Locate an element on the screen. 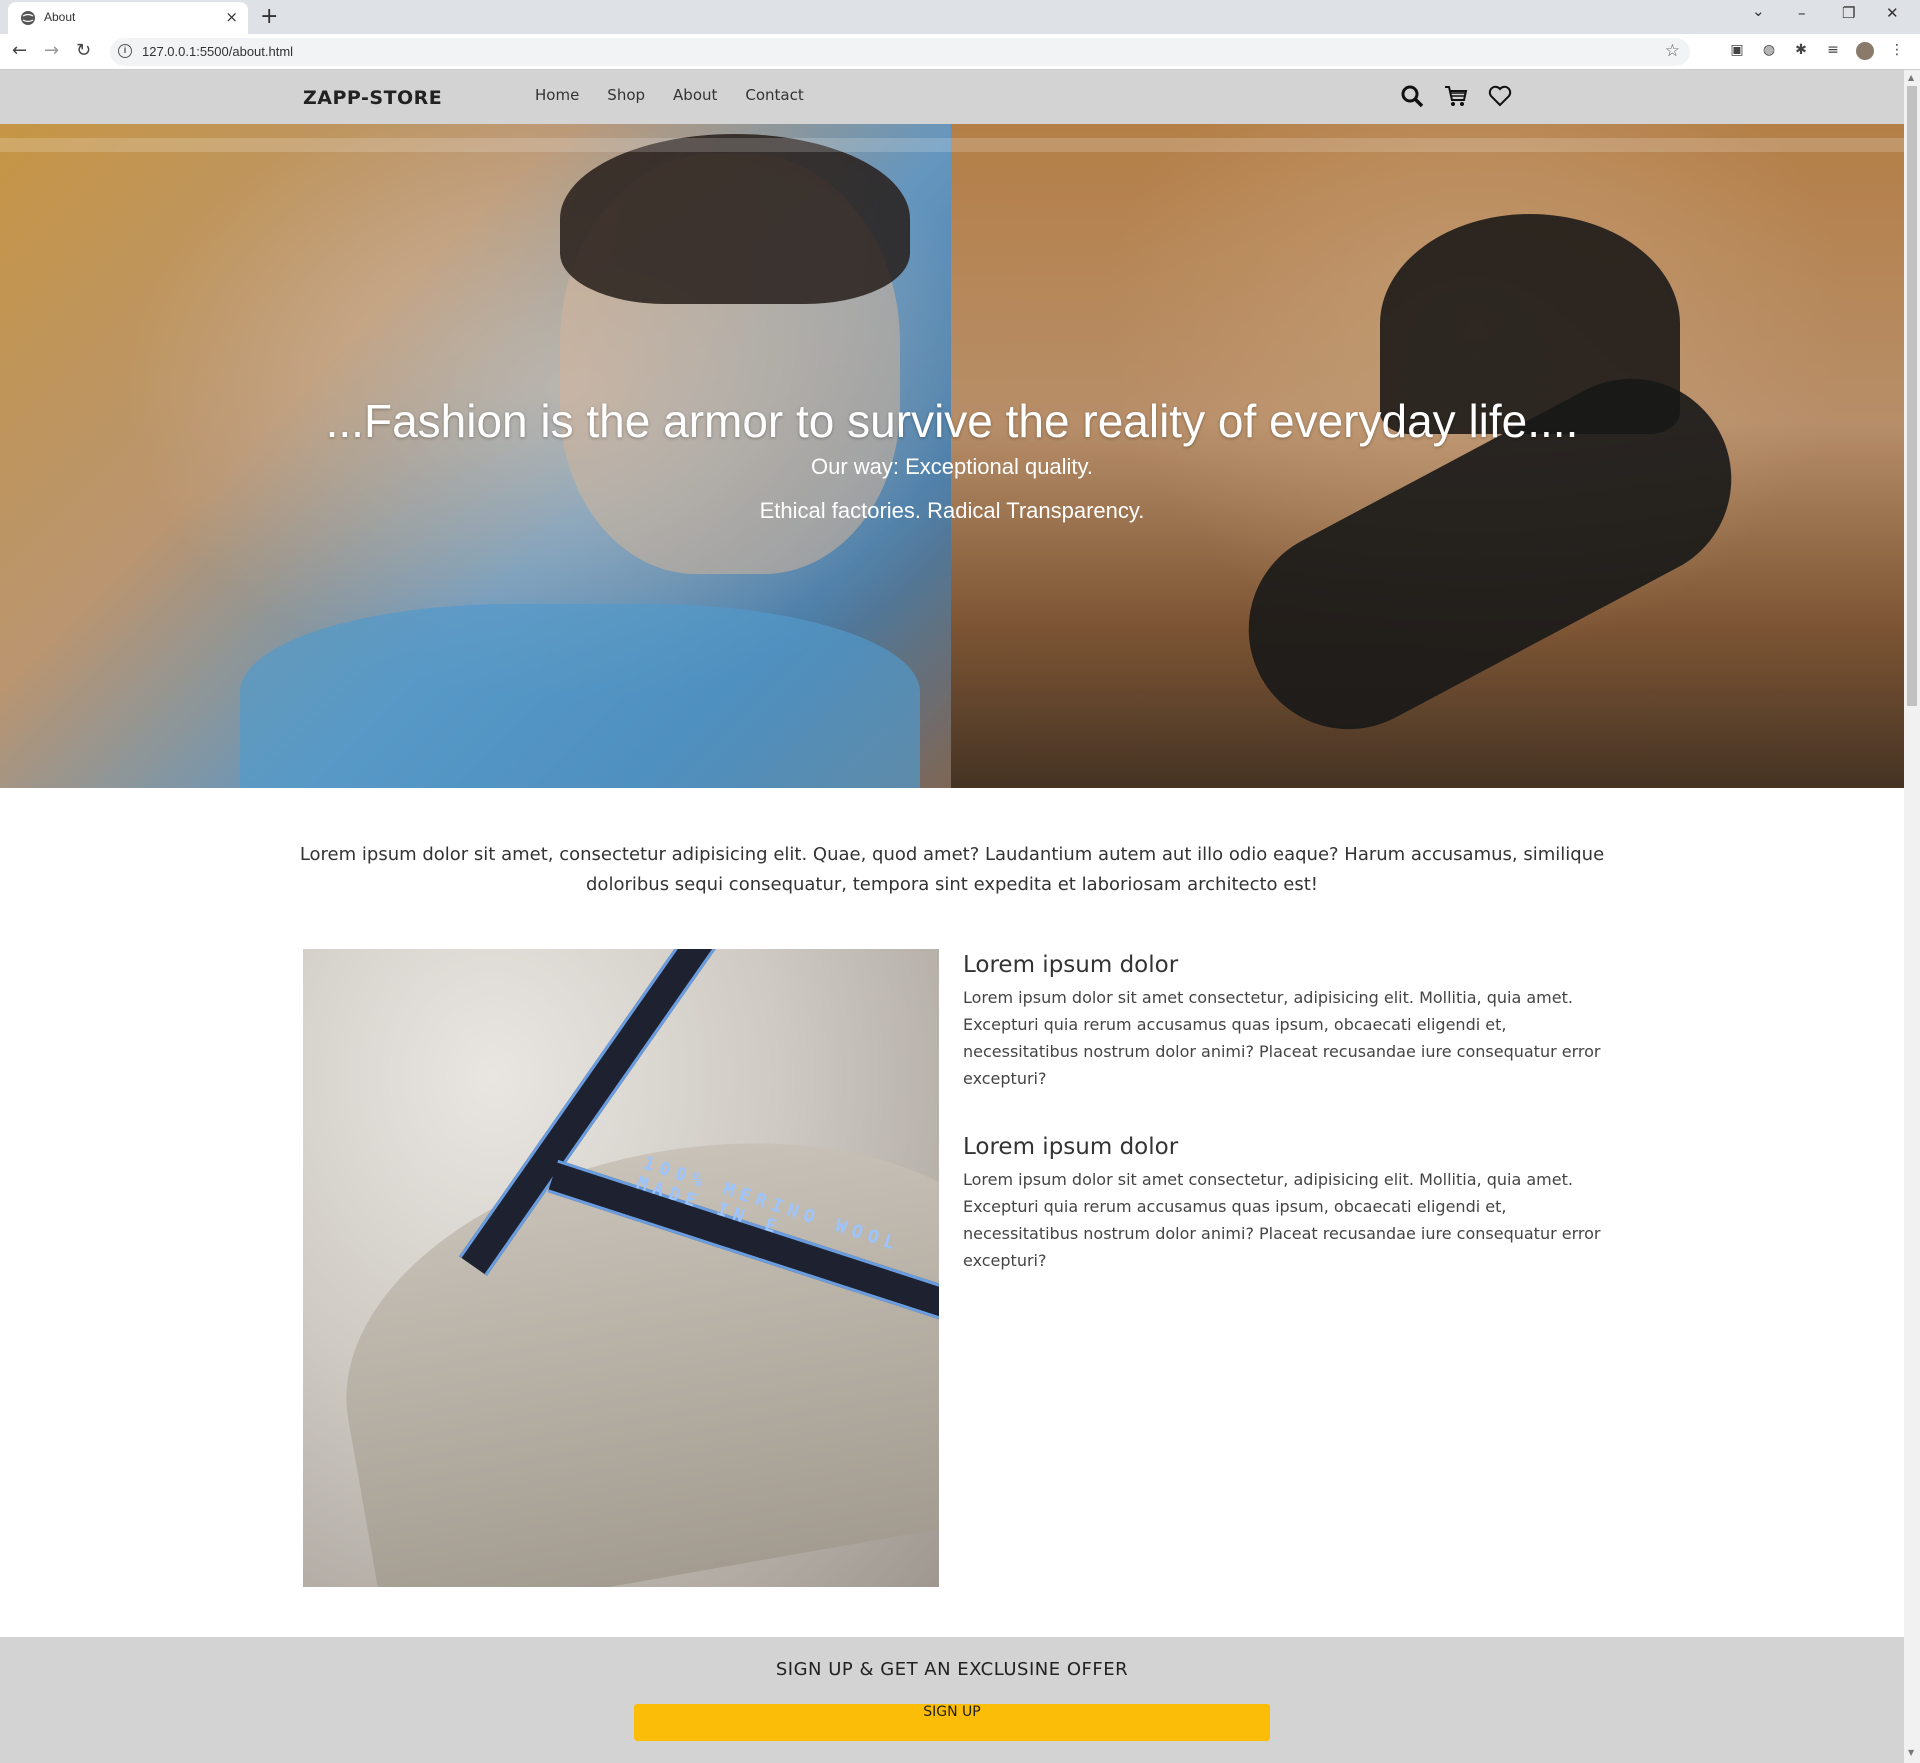 Image resolution: width=1920 pixels, height=1763 pixels. address-bar: i 127.0.0.1:5500/about.html ☆ is located at coordinates (900, 52).